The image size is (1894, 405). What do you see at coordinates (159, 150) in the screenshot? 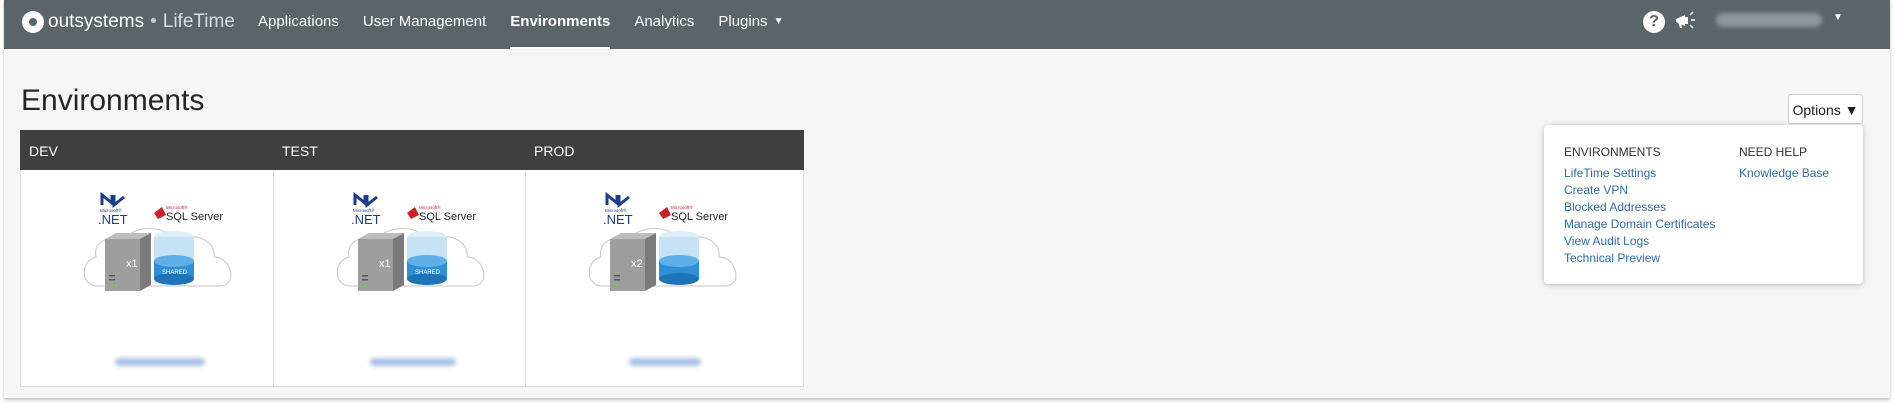
I see `environment-card-title: DEV` at bounding box center [159, 150].